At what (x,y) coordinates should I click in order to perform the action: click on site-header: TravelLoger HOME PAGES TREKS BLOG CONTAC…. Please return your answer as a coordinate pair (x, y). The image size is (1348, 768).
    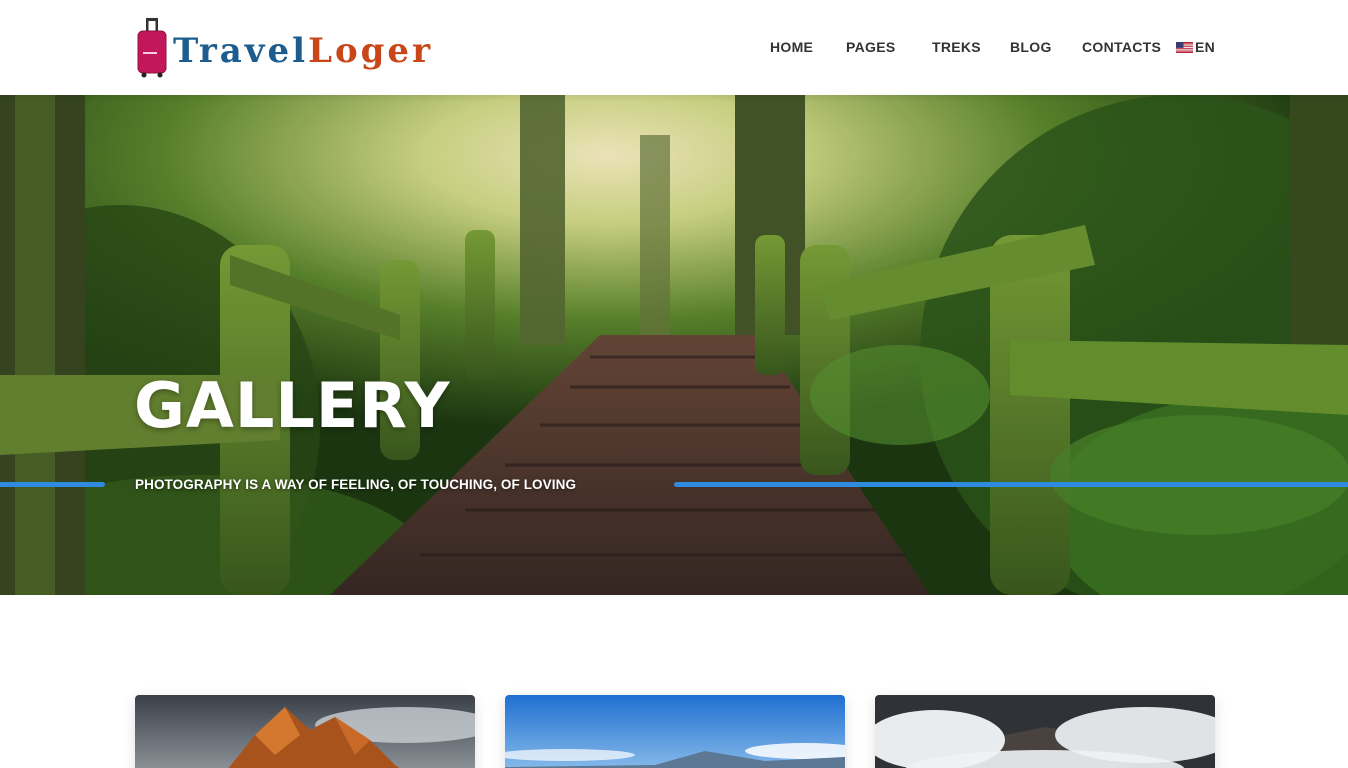
    Looking at the image, I should click on (674, 47).